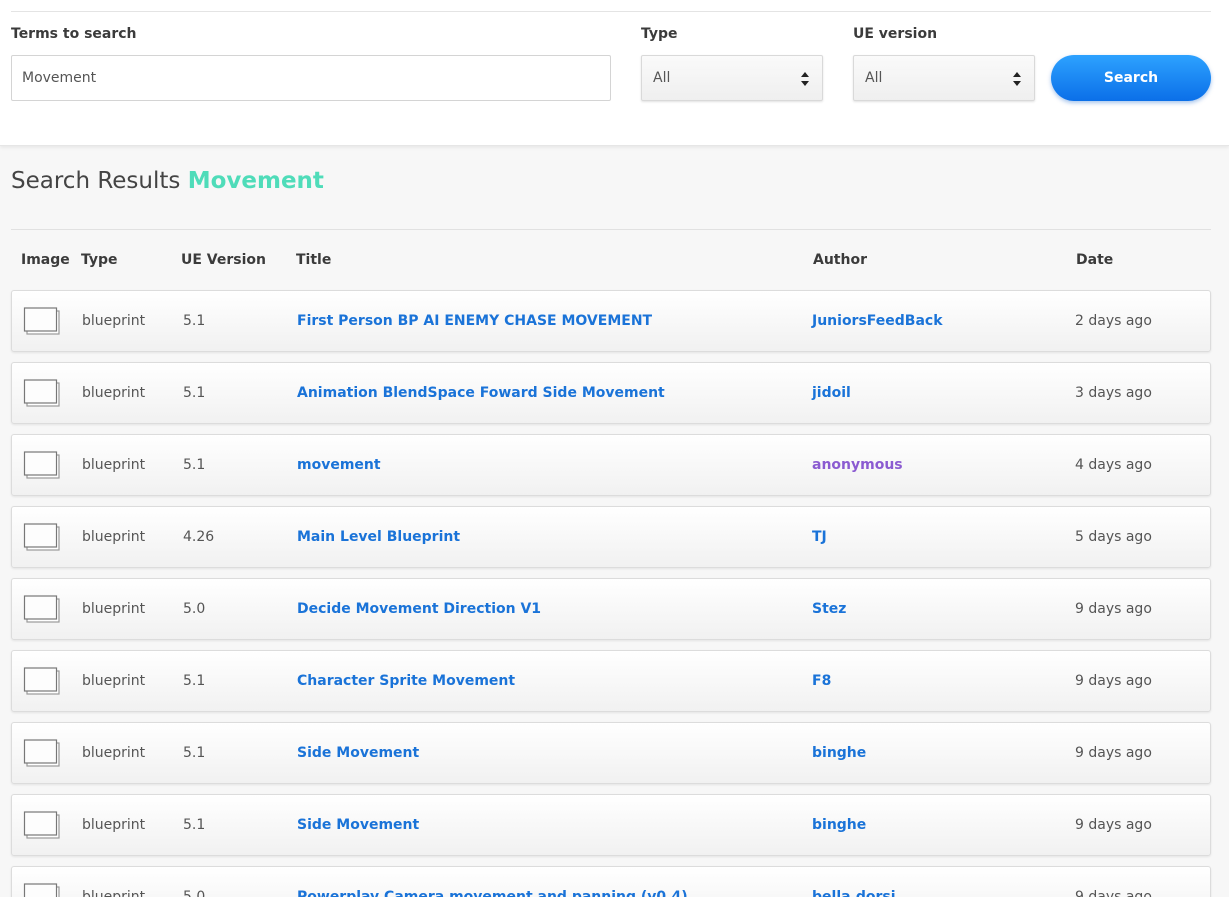 The height and width of the screenshot is (897, 1229). What do you see at coordinates (874, 78) in the screenshot?
I see `ue-version-select-value: All` at bounding box center [874, 78].